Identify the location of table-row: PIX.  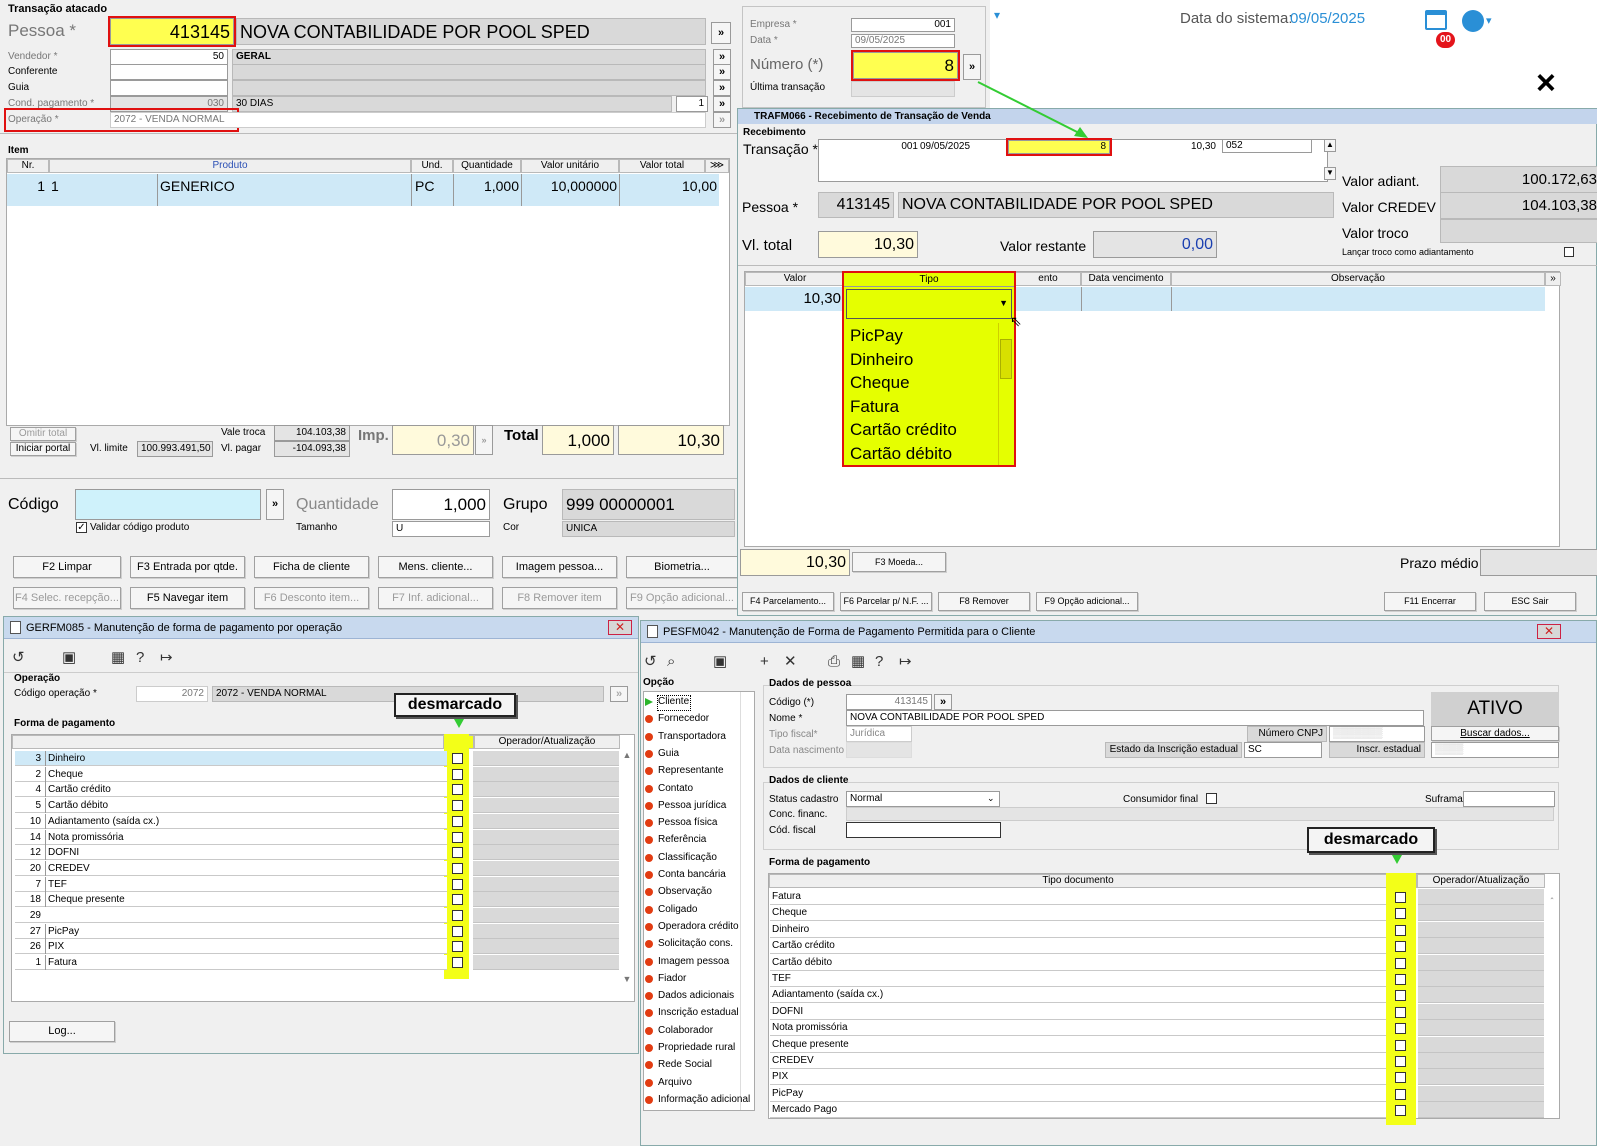
(1078, 1077).